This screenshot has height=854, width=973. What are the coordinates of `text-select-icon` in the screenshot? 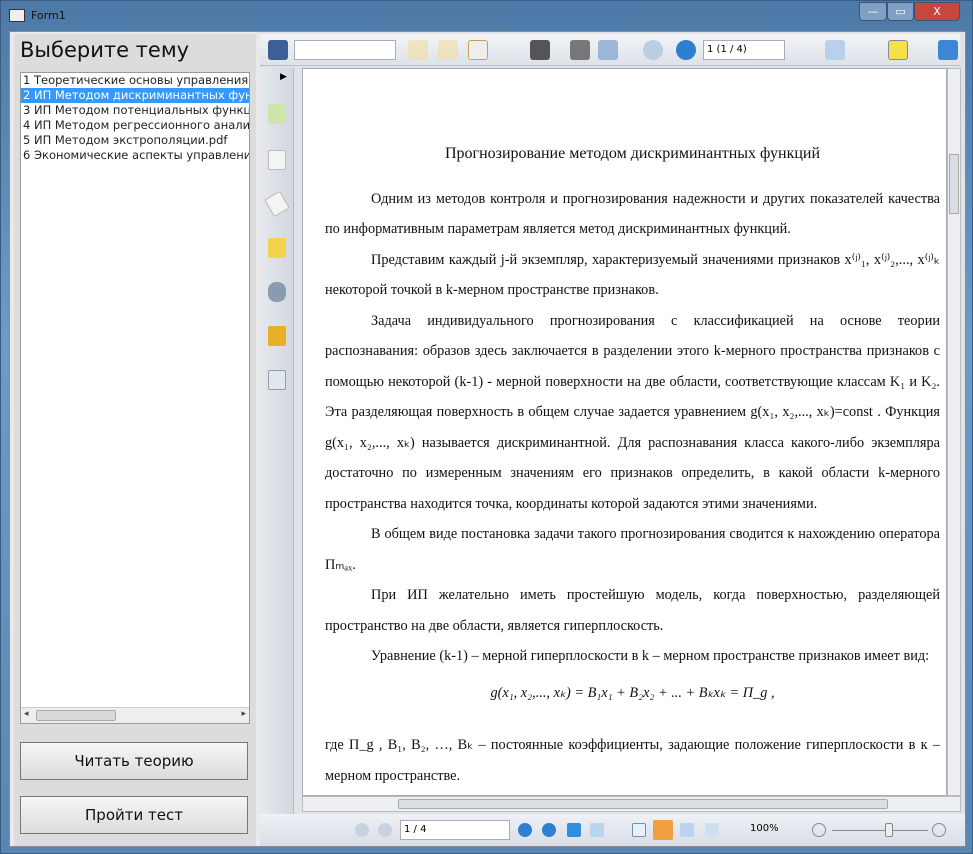 It's located at (898, 50).